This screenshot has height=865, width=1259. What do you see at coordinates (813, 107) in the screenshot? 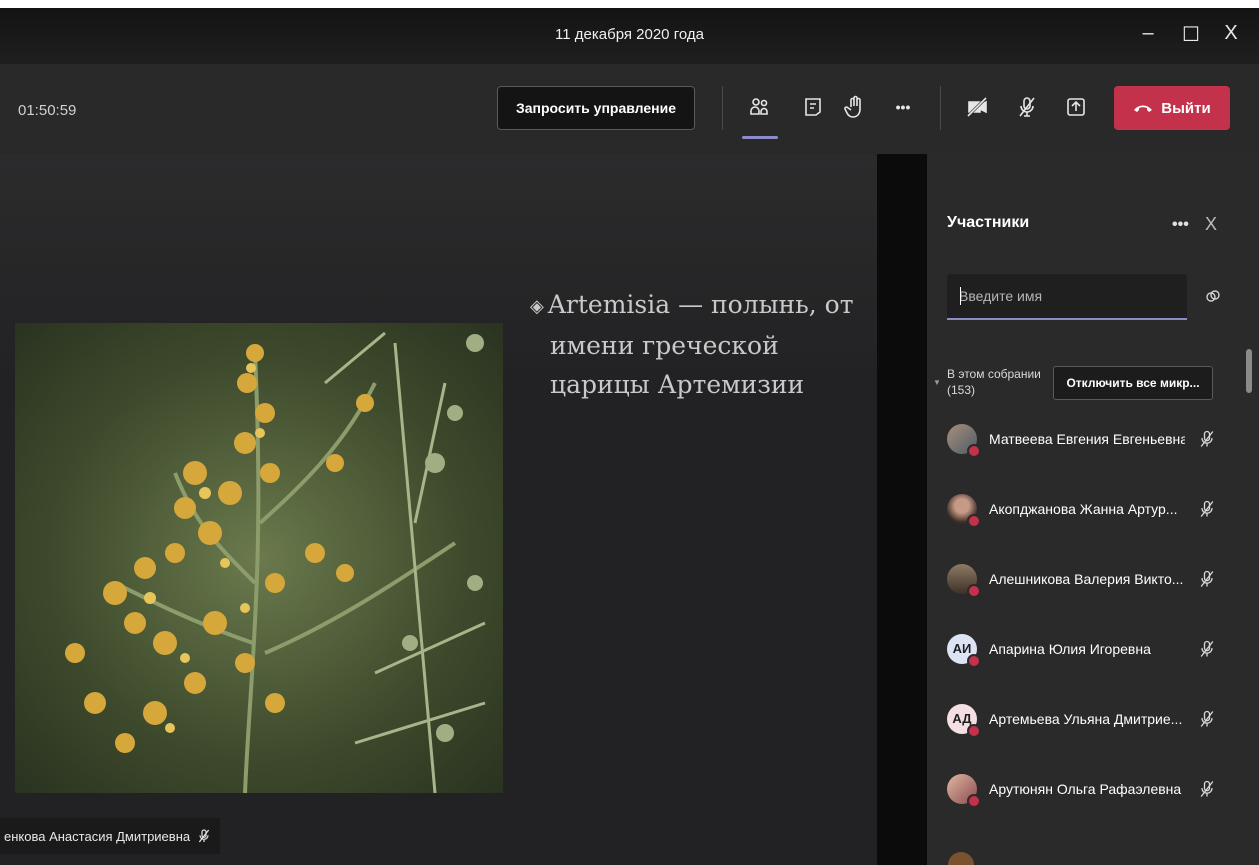
I see `chat-icon` at bounding box center [813, 107].